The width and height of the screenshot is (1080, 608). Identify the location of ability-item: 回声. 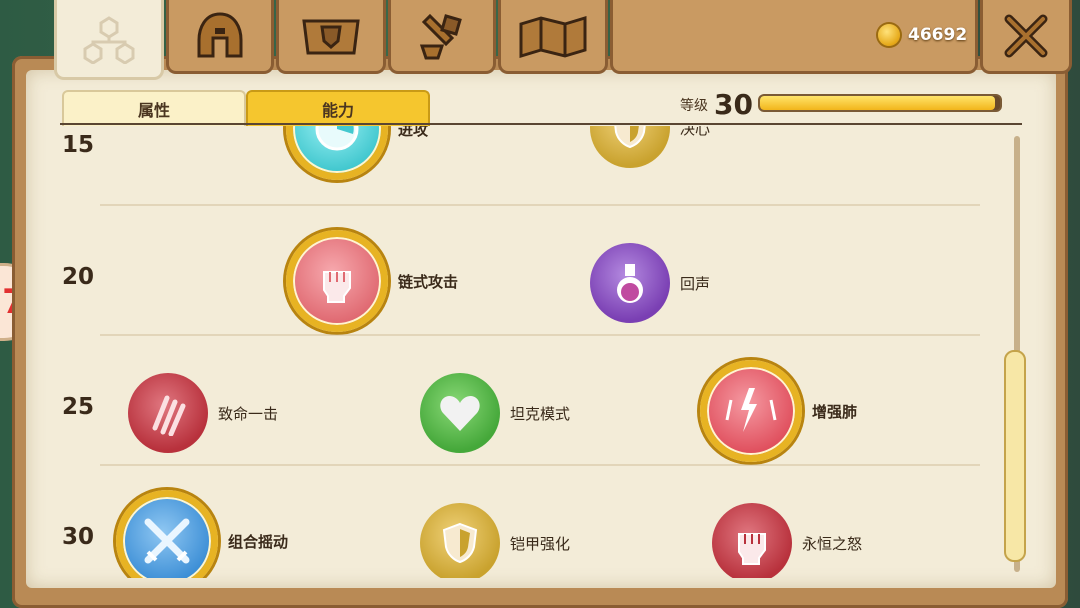
(650, 283).